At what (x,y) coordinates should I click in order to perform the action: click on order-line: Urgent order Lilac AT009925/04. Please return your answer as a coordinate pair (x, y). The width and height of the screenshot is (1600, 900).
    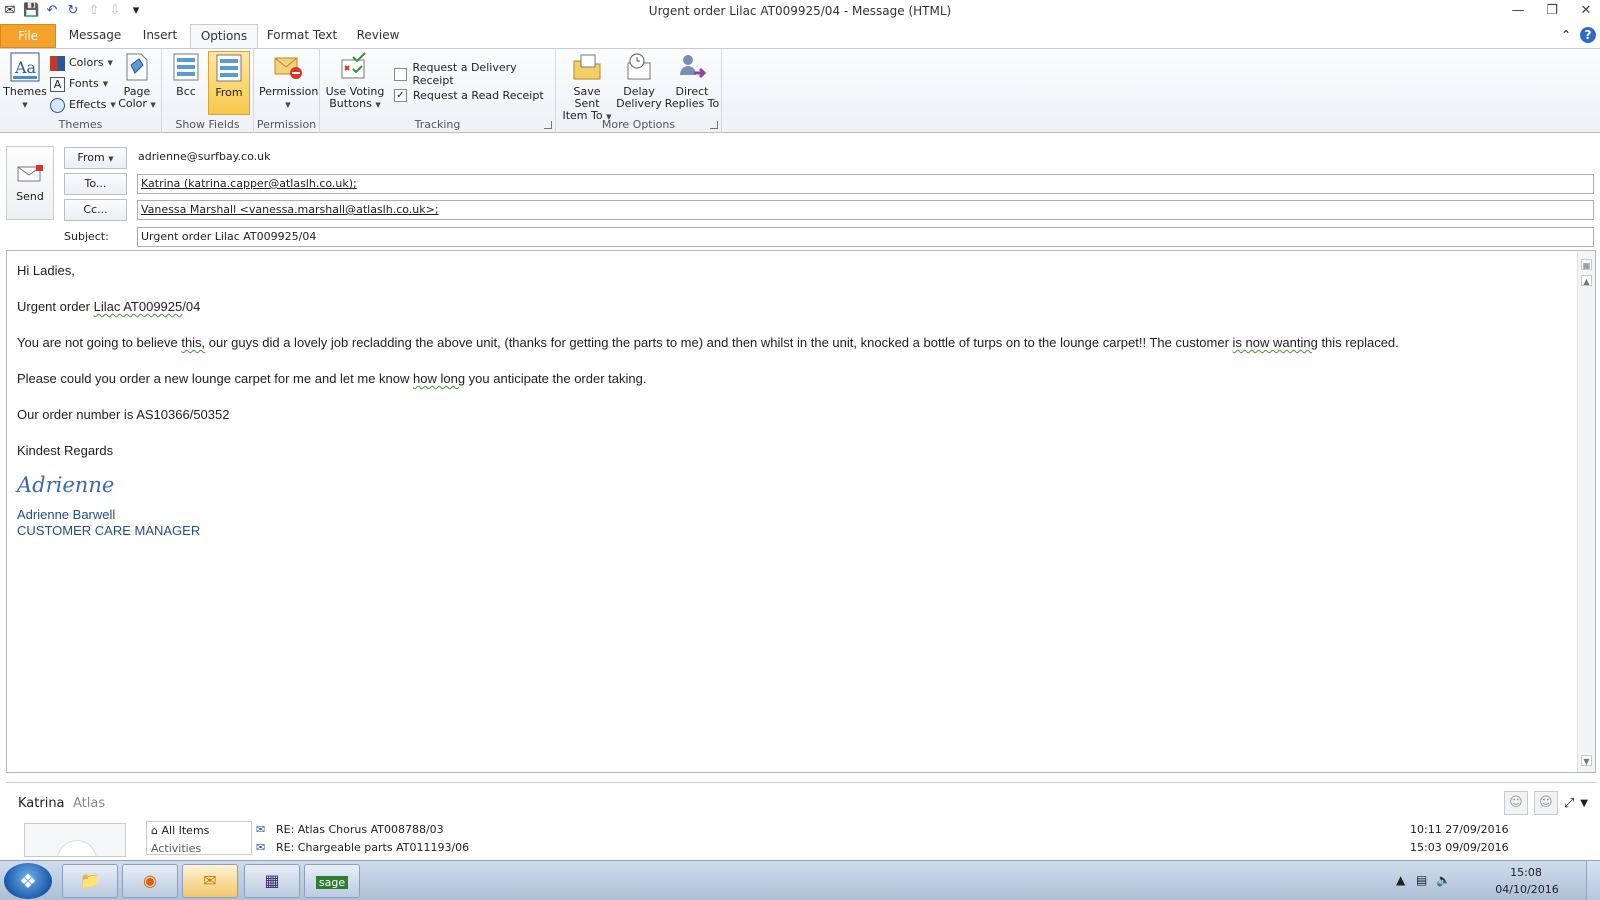
    Looking at the image, I should click on (109, 306).